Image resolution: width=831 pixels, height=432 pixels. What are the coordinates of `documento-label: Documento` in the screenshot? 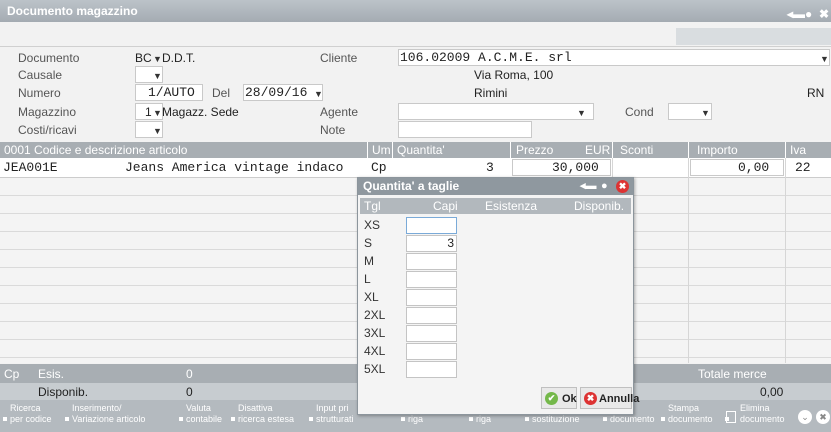 It's located at (49, 58).